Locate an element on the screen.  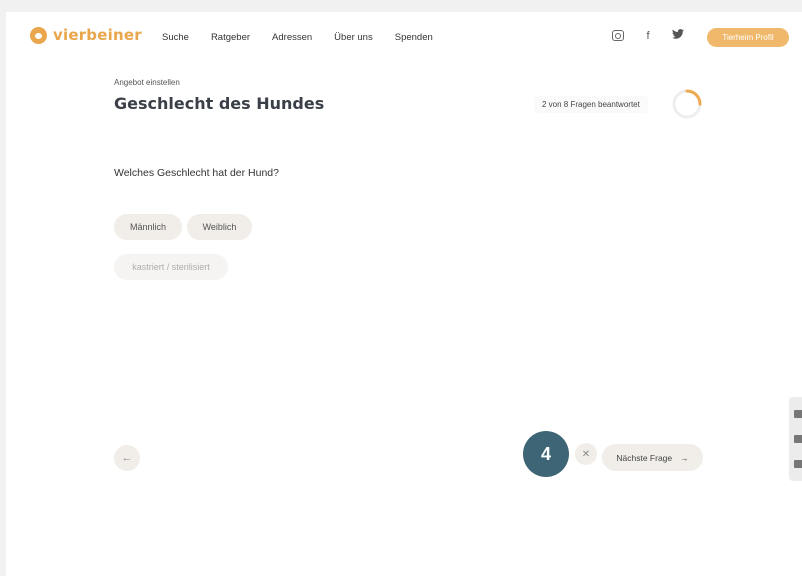
arrow-right-icon: → is located at coordinates (684, 457).